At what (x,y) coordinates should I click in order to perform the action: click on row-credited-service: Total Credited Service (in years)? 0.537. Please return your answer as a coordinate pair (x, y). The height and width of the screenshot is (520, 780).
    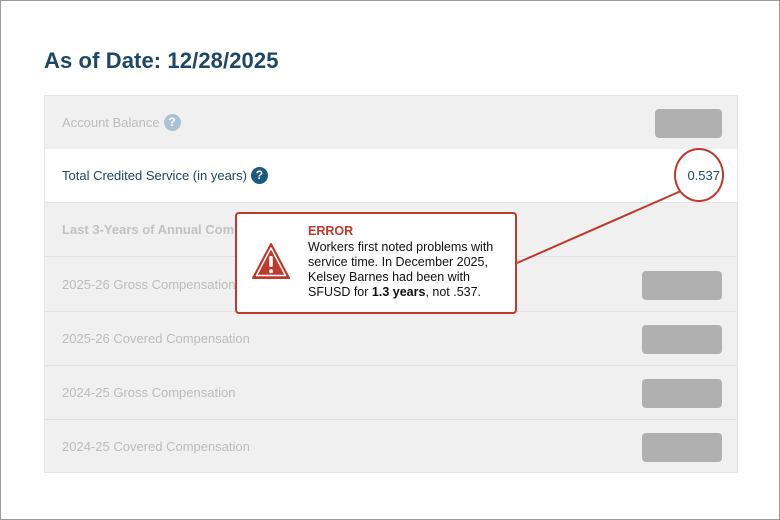
    Looking at the image, I should click on (391, 176).